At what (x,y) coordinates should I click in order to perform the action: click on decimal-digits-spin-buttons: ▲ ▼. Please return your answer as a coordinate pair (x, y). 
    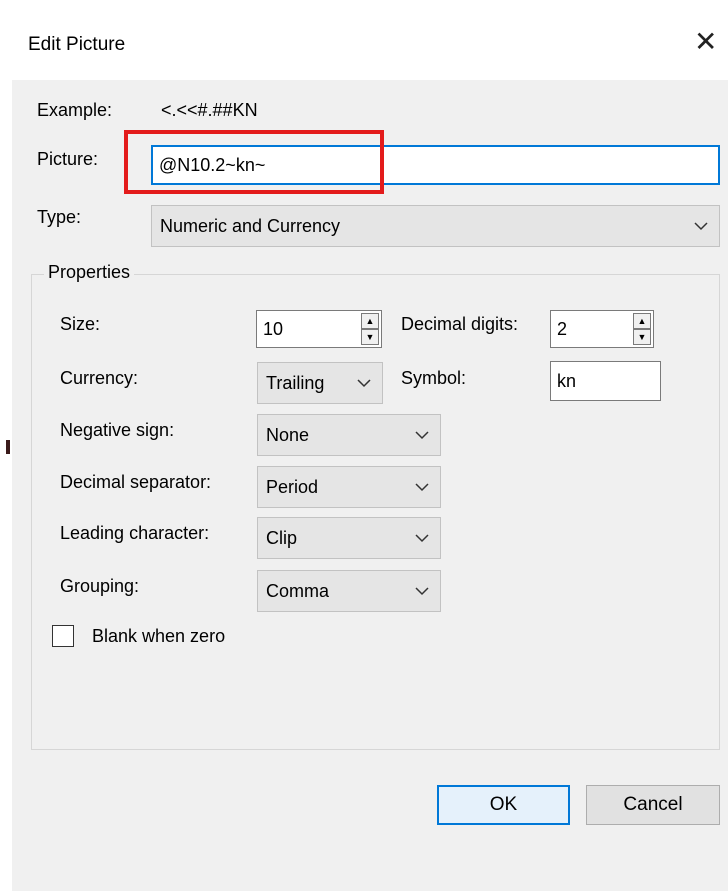
    Looking at the image, I should click on (642, 329).